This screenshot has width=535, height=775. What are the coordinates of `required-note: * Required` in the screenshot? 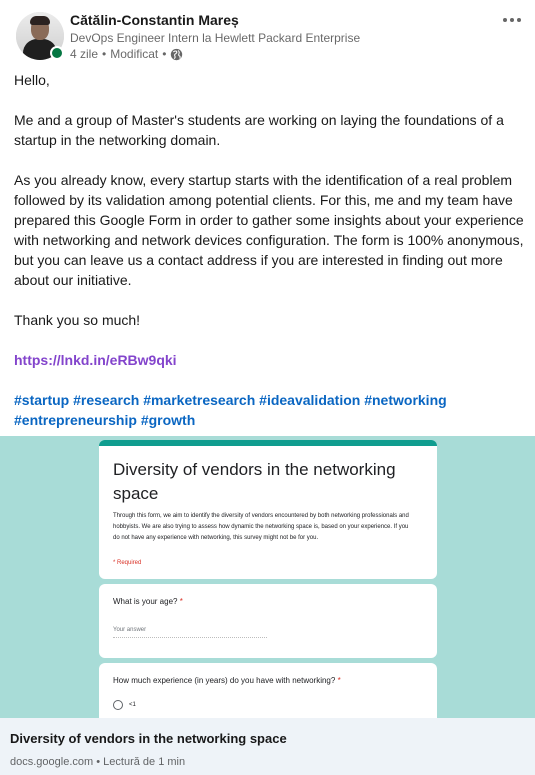 It's located at (127, 563).